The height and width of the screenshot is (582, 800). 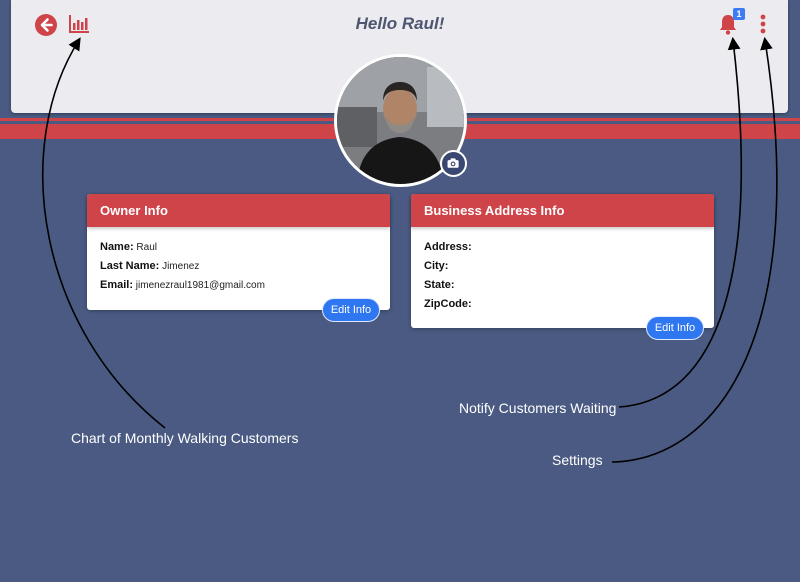 I want to click on owner-last-name-row: Last Name: Jimenez, so click(x=245, y=268).